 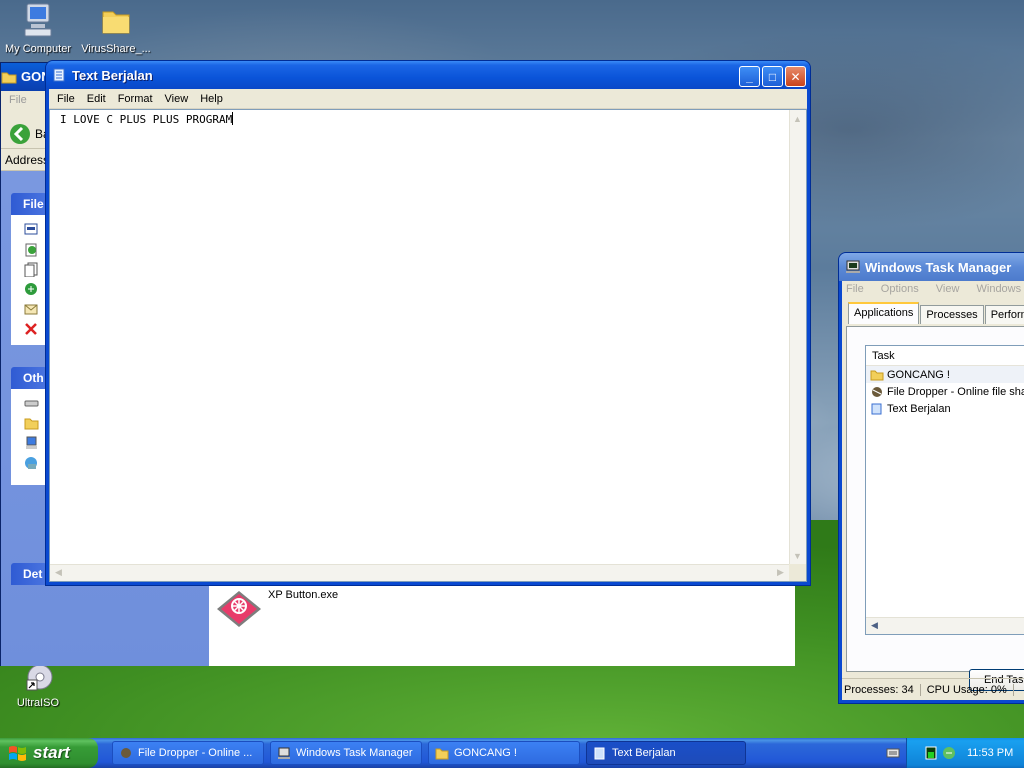 I want to click on close-button: ✕, so click(x=795, y=76).